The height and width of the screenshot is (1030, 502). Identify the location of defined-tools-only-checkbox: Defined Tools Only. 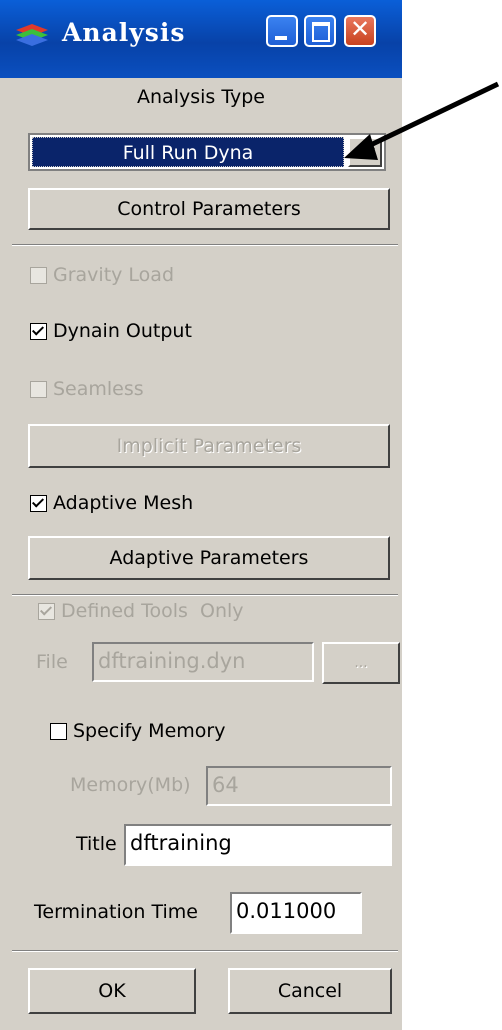
(141, 611).